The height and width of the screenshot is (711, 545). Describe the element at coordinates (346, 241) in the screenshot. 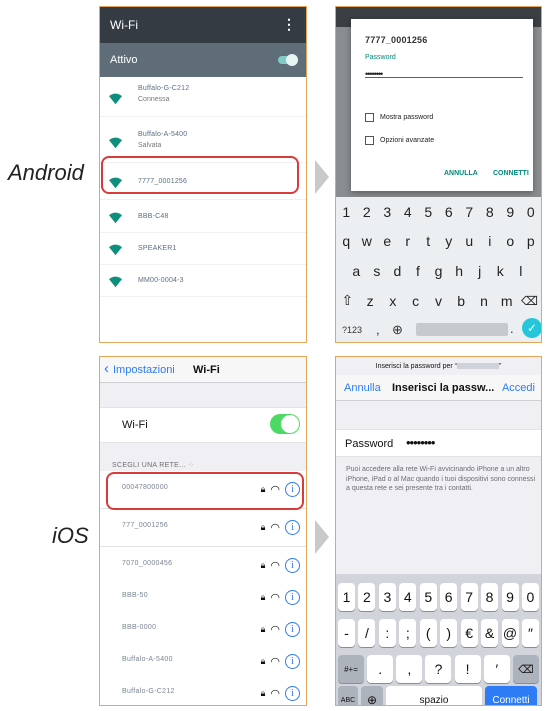

I see `key: q` at that location.